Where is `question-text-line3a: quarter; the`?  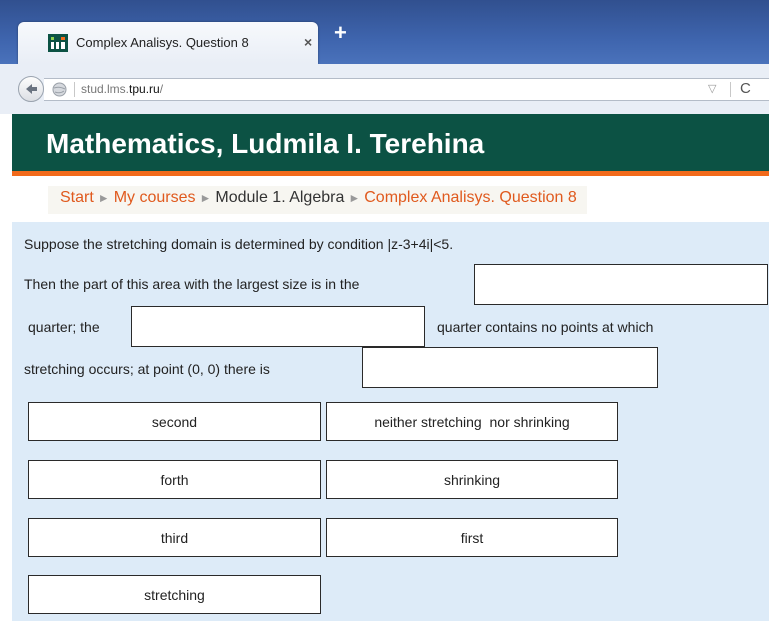
question-text-line3a: quarter; the is located at coordinates (64, 327).